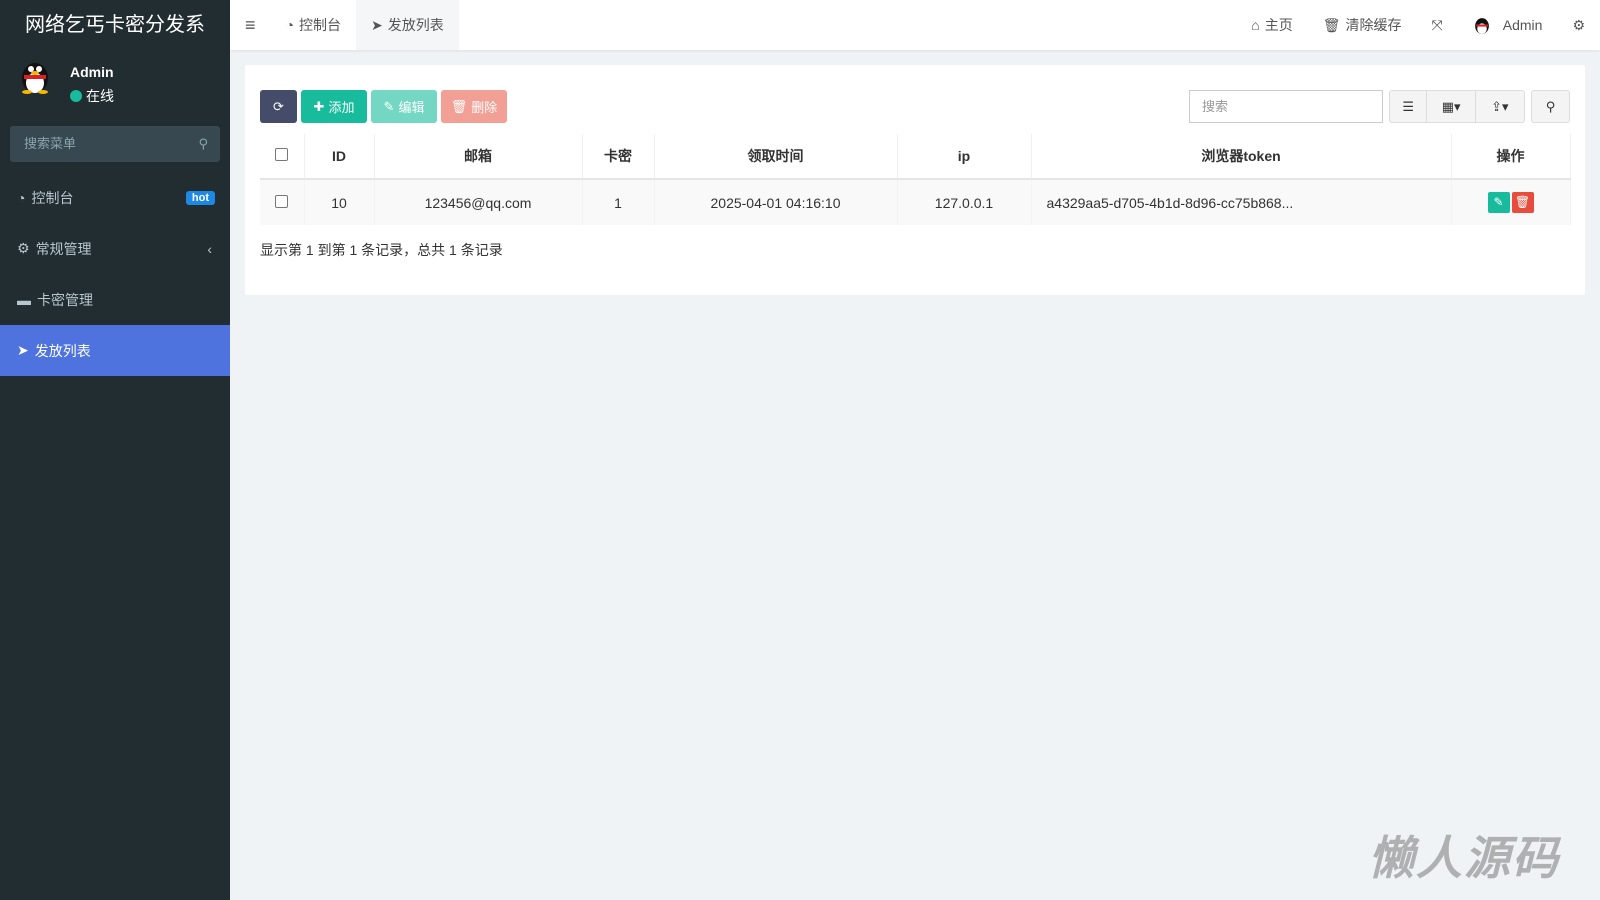  I want to click on clear-cache-button: 🗑 清除缓存, so click(1362, 25).